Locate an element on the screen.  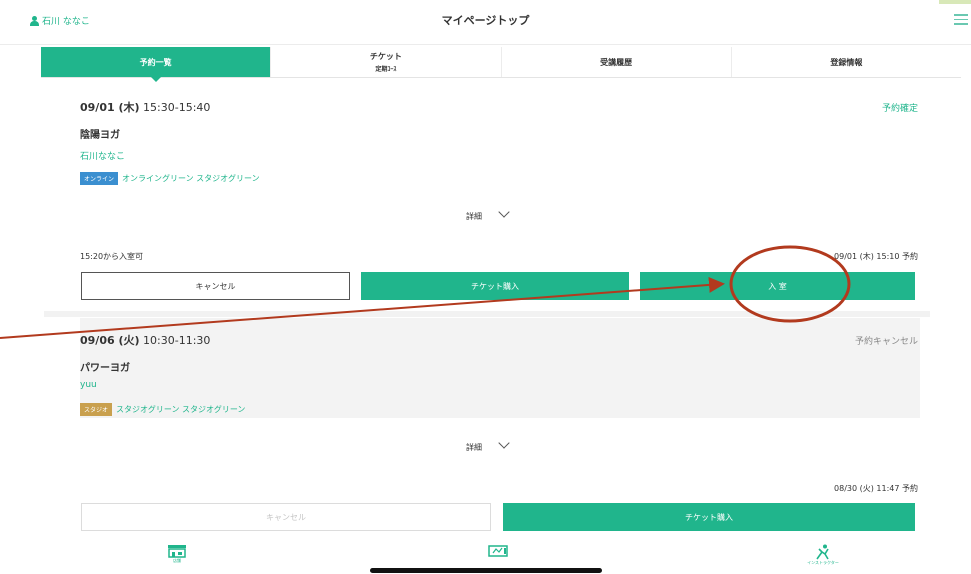
tab-label: 登録情報 is located at coordinates (846, 62).